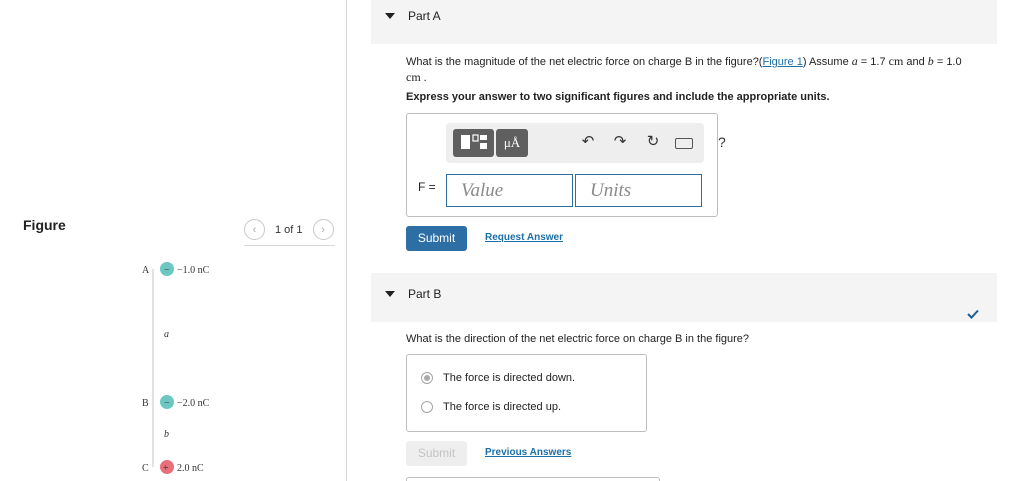 This screenshot has width=1024, height=481. Describe the element at coordinates (176, 269) in the screenshot. I see `charge-a: A − −1.0 nC` at that location.